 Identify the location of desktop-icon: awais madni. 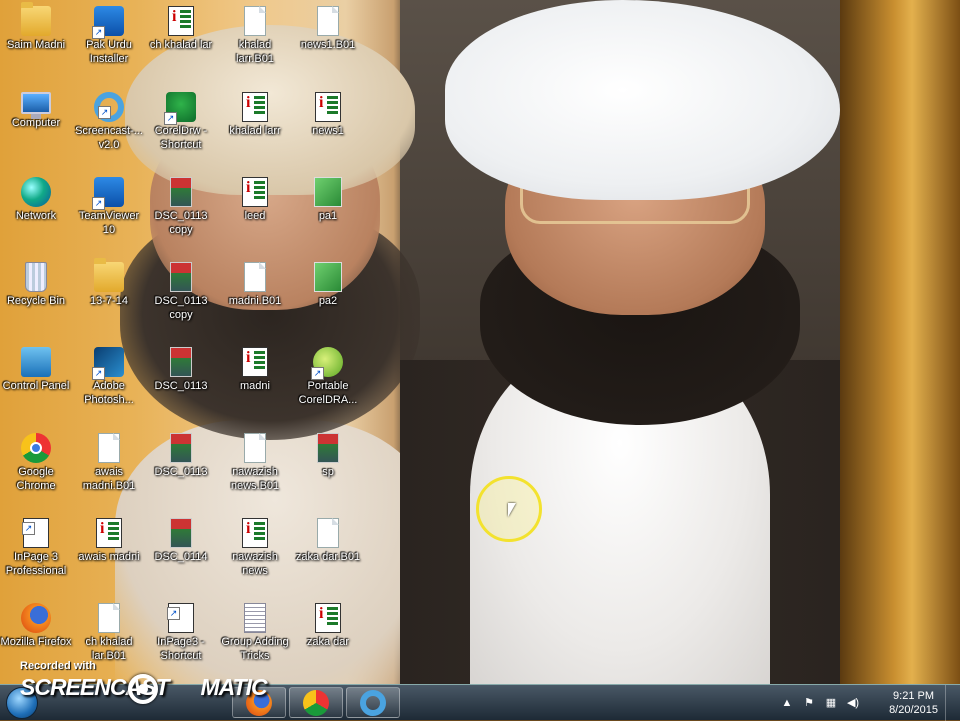
(109, 541).